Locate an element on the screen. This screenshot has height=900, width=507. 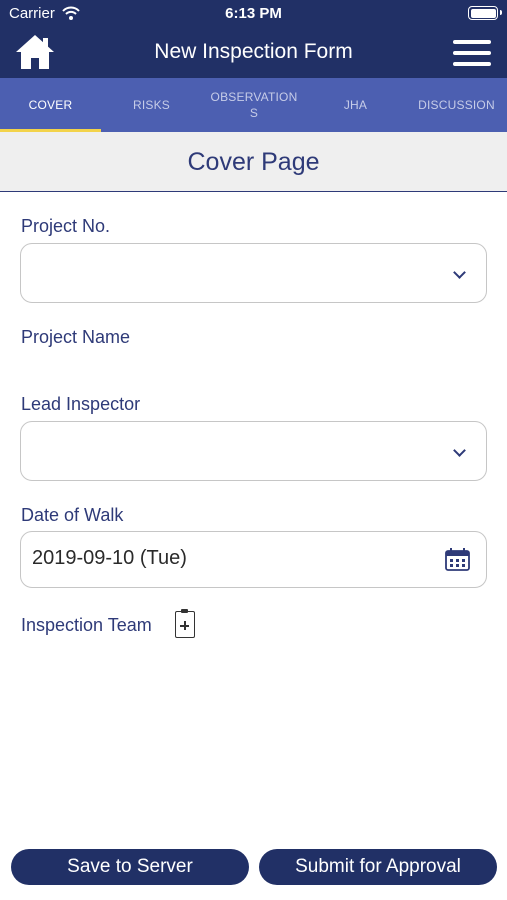
nav-bar: New Inspection Form is located at coordinates (253, 53).